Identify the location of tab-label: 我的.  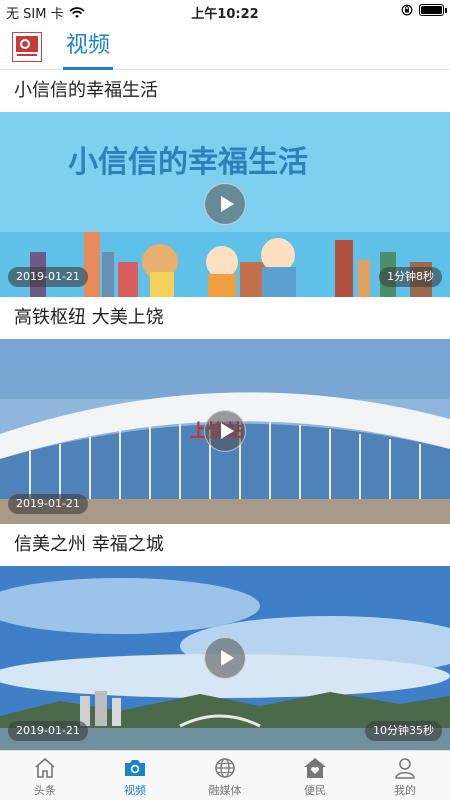
(405, 790).